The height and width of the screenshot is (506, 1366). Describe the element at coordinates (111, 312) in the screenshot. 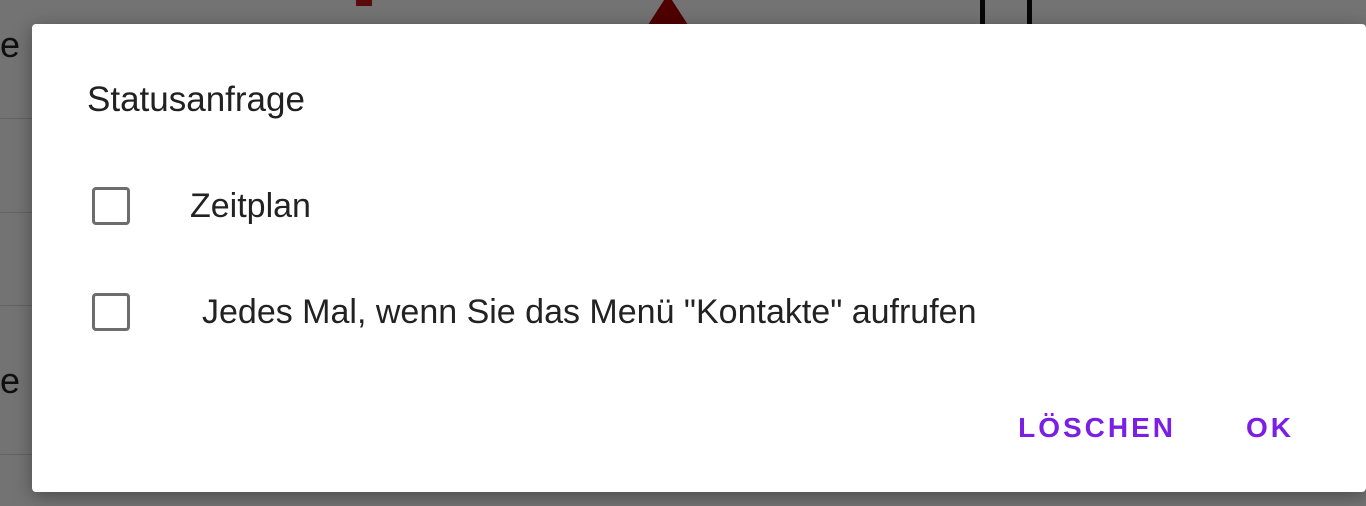

I see `contacts-menu-checkbox` at that location.